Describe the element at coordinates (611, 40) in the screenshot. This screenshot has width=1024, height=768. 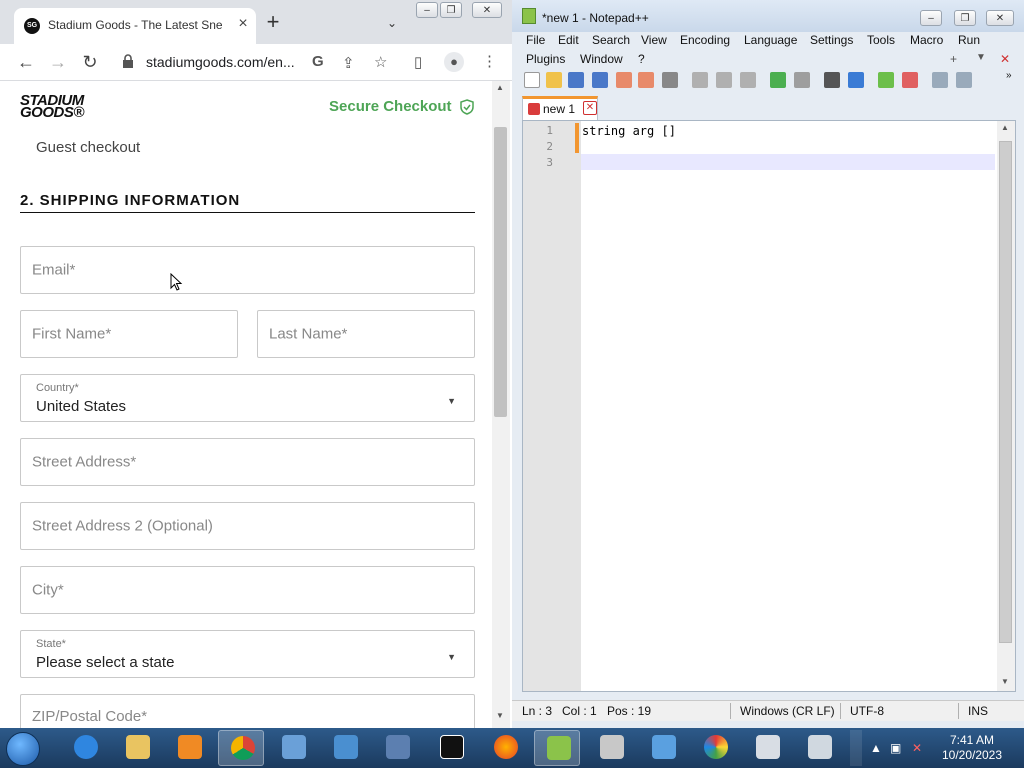
I see `menu-search: Search` at that location.